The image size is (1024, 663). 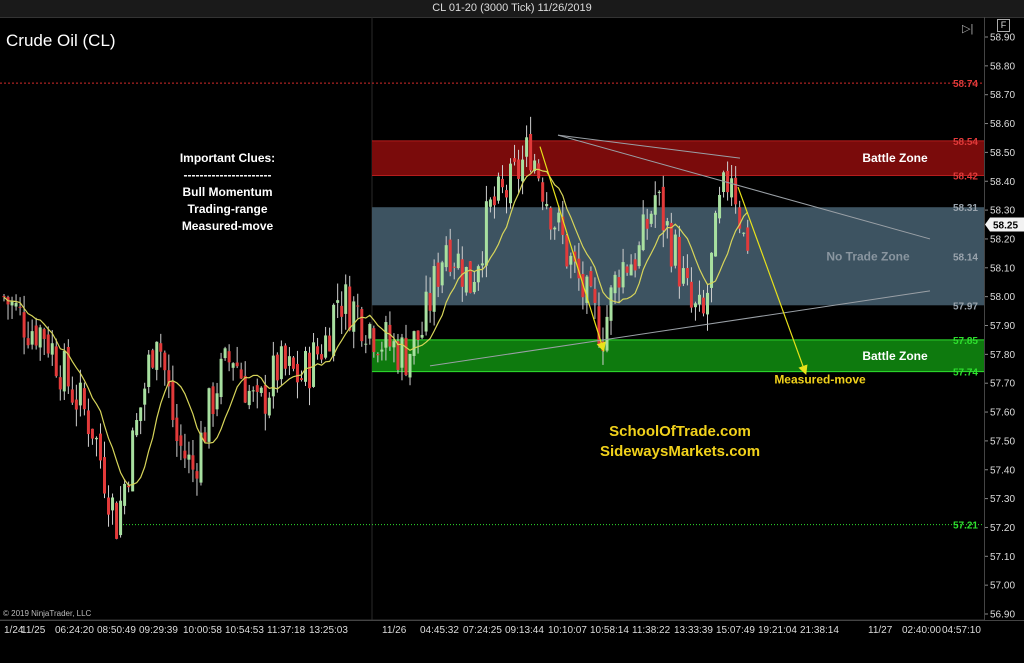 What do you see at coordinates (965, 257) in the screenshot?
I see `level-price-label: 58.14` at bounding box center [965, 257].